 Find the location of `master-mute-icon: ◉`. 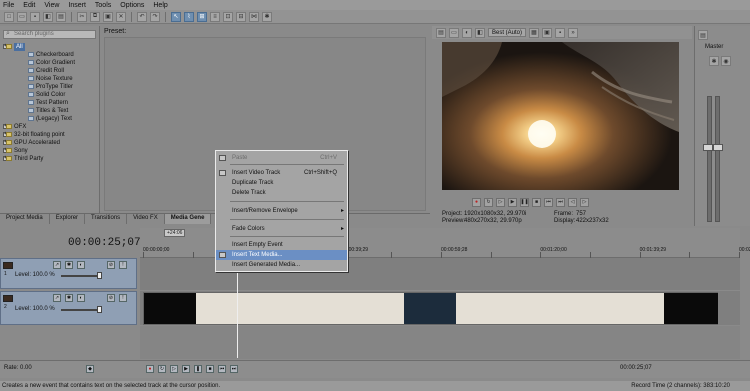

master-mute-icon: ◉ is located at coordinates (726, 61).